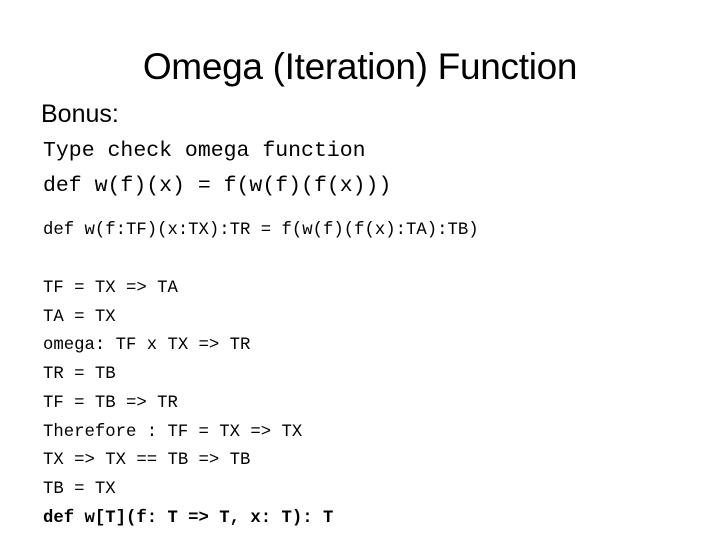  I want to click on slide-title: Omega (Iteration) Function, so click(360, 66).